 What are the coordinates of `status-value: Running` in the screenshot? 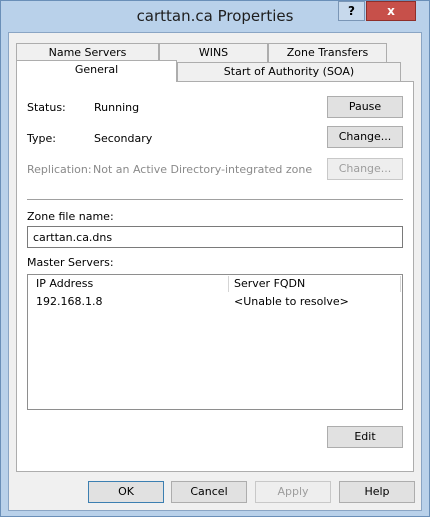 It's located at (117, 107).